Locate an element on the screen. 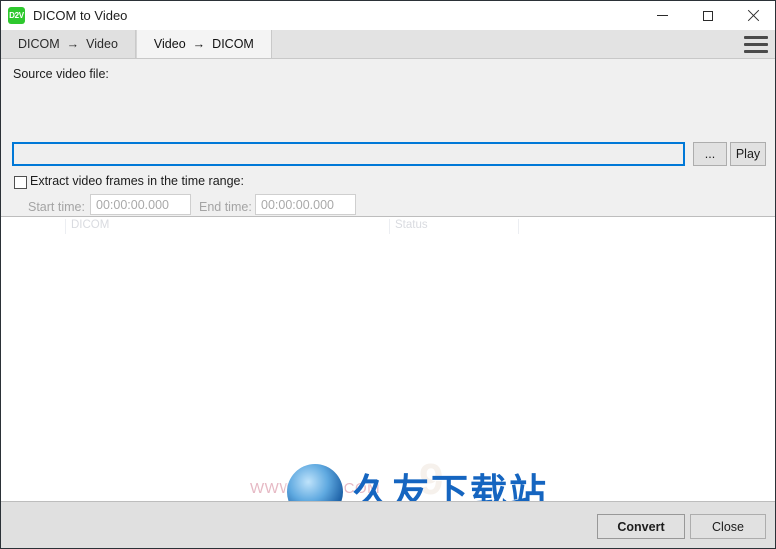 This screenshot has height=549, width=776. maximize-icon is located at coordinates (707, 15).